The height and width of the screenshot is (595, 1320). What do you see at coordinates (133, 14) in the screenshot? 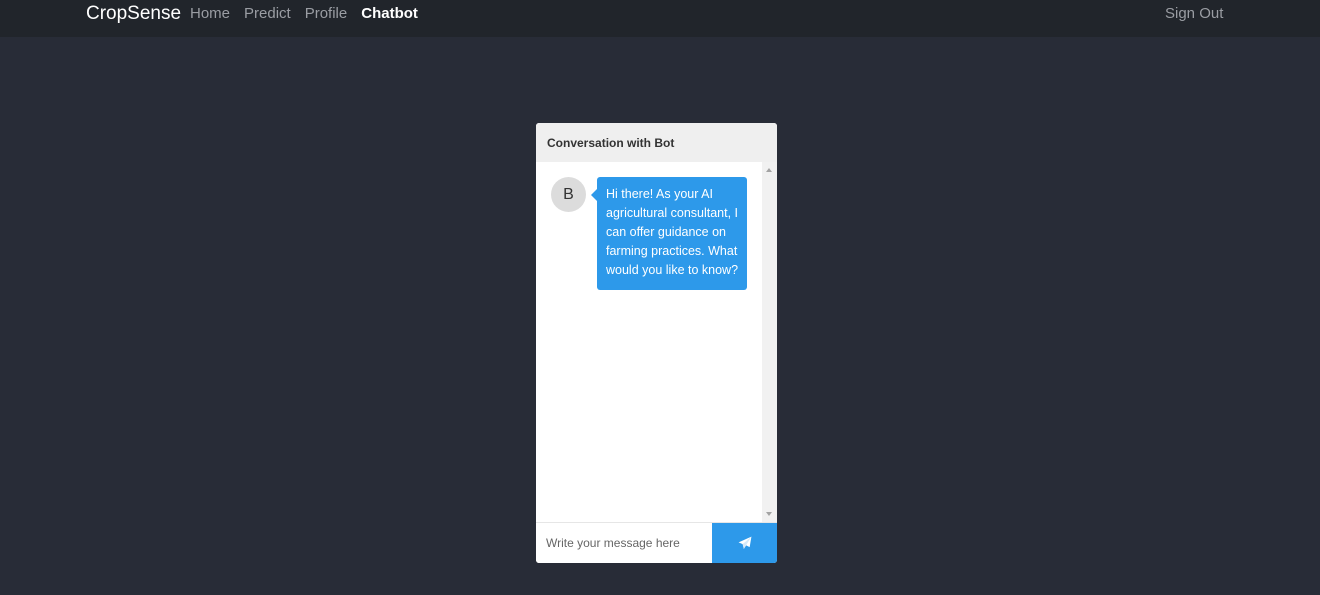
I see `brand-logo: CropSense` at bounding box center [133, 14].